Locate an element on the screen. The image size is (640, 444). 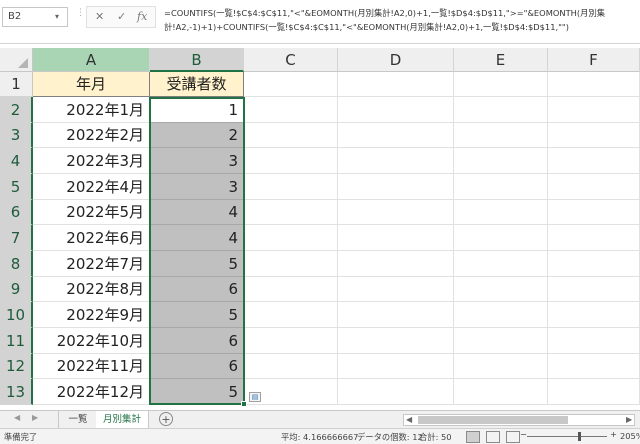
row-header-3: 3 is located at coordinates (16, 135).